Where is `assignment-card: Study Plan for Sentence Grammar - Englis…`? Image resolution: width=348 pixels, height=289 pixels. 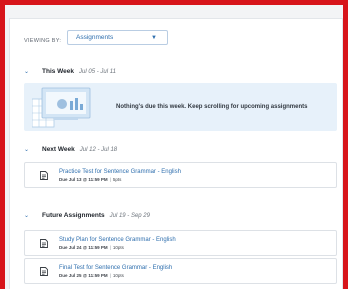 assignment-card: Study Plan for Sentence Grammar - Englis… is located at coordinates (180, 243).